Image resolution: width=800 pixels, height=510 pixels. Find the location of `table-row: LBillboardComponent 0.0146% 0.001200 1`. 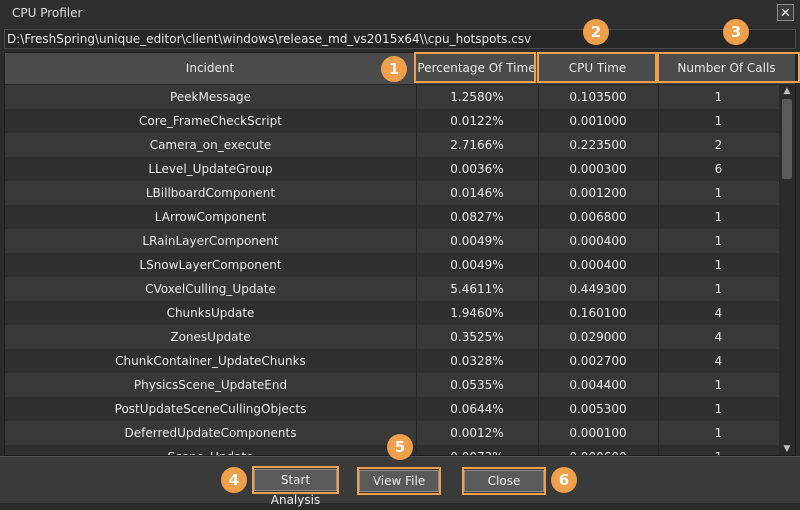

table-row: LBillboardComponent 0.0146% 0.001200 1 is located at coordinates (392, 193).